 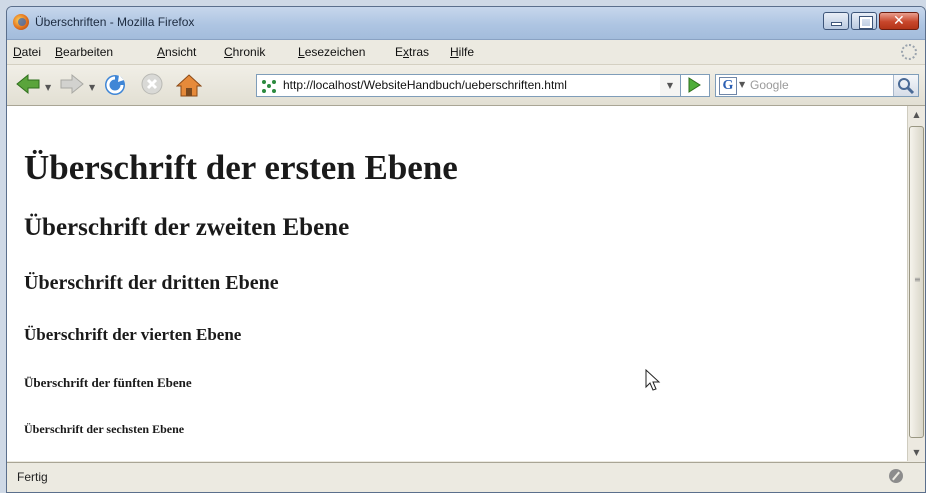 I want to click on search-input: Google, so click(x=769, y=85).